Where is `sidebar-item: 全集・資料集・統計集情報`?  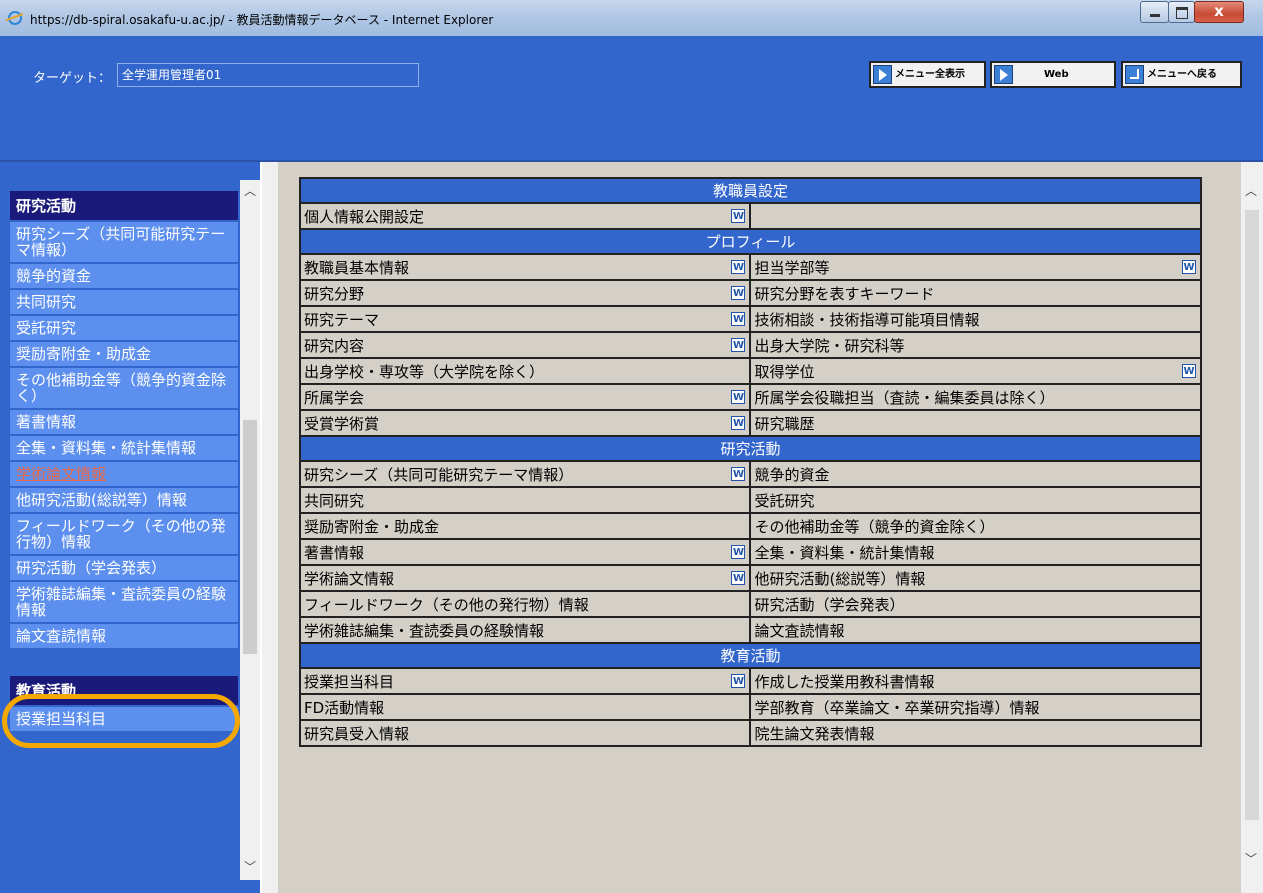
sidebar-item: 全集・資料集・統計集情報 is located at coordinates (124, 447).